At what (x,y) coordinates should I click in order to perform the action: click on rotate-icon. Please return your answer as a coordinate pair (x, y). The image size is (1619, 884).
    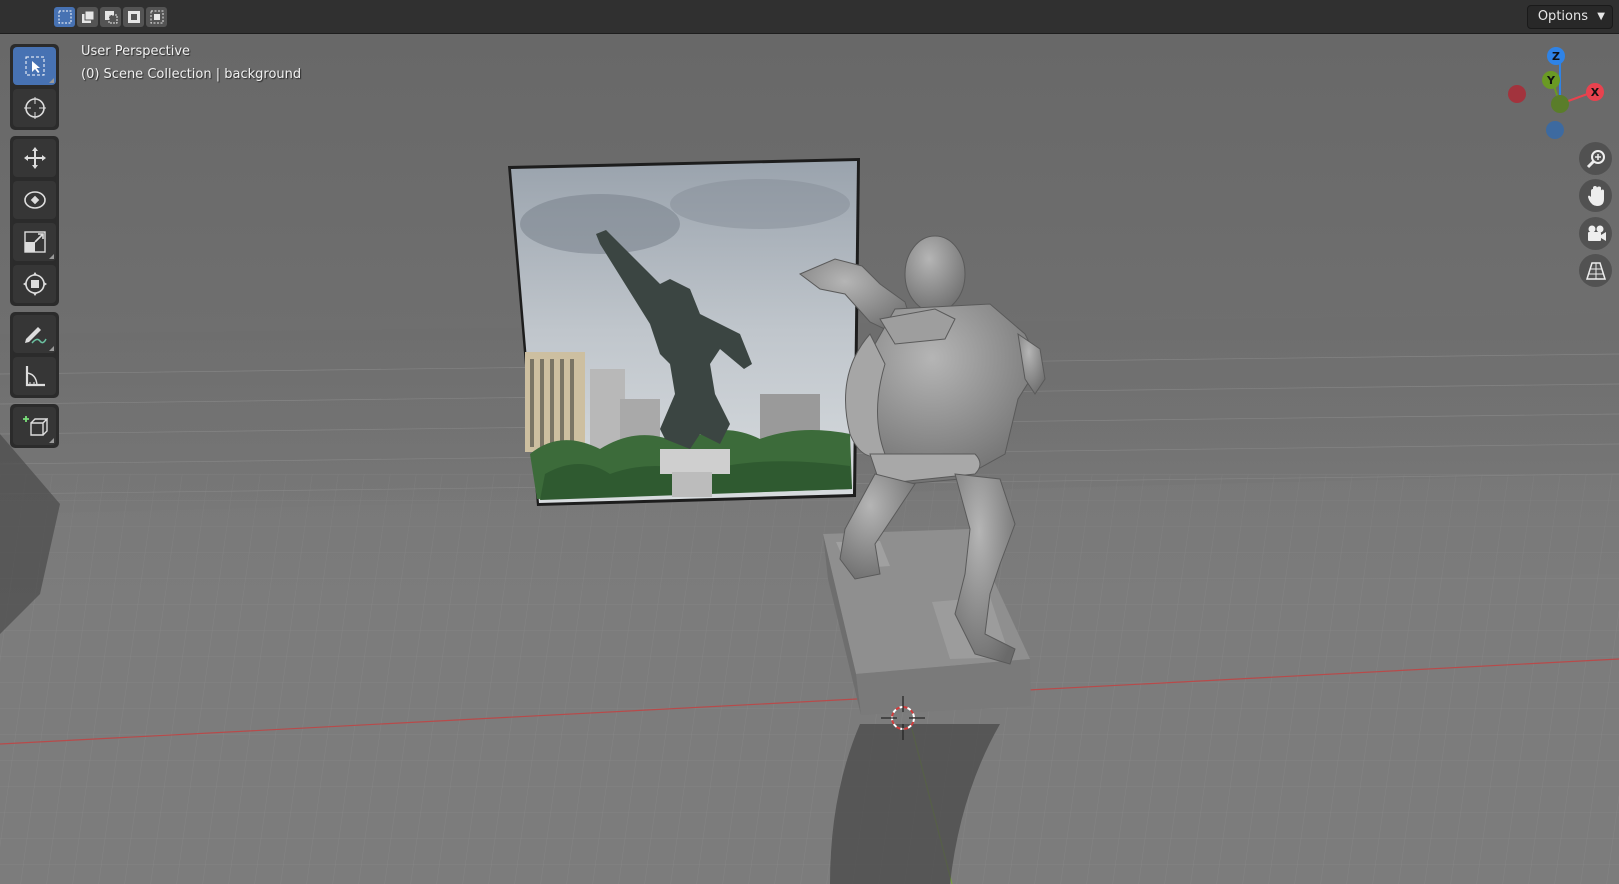
    Looking at the image, I should click on (34, 200).